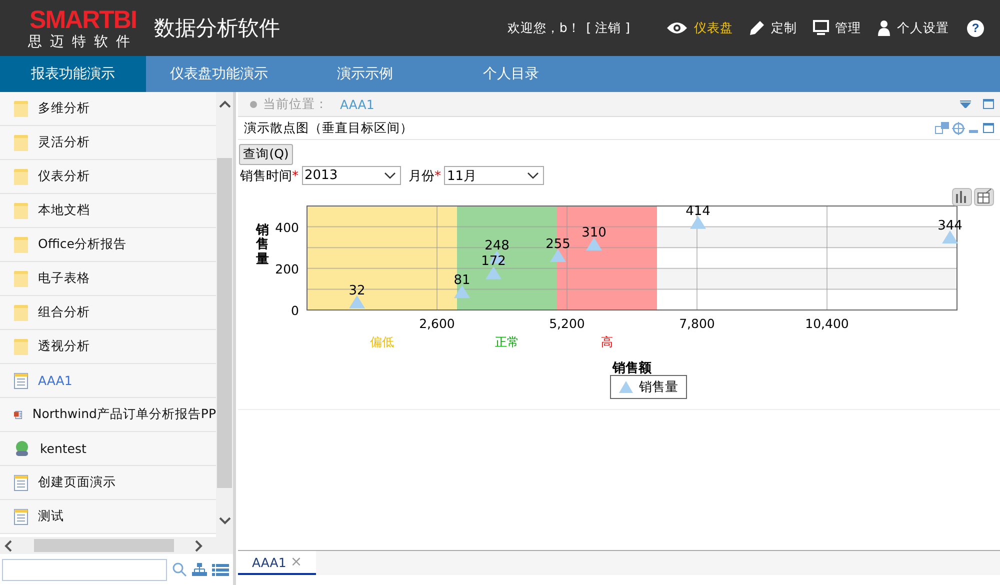  I want to click on filter-dropdown: 2013, so click(351, 175).